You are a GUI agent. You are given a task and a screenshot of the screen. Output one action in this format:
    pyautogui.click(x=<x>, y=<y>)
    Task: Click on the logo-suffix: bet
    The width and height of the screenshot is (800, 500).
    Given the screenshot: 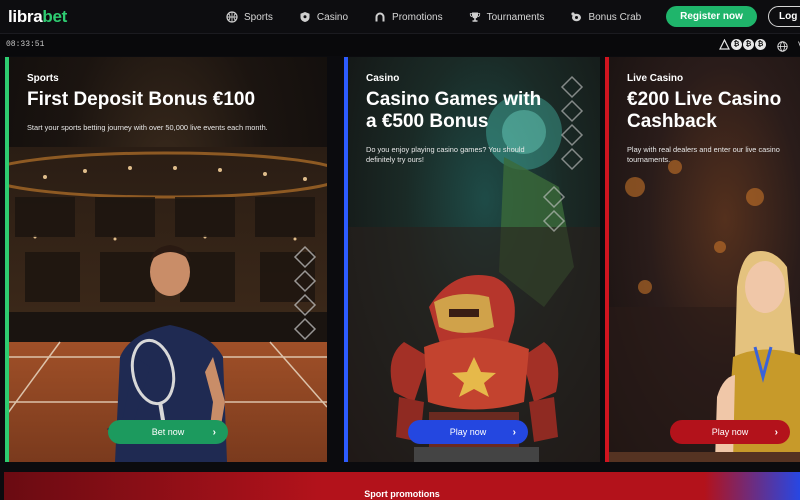 What is the action you would take?
    pyautogui.click(x=55, y=16)
    